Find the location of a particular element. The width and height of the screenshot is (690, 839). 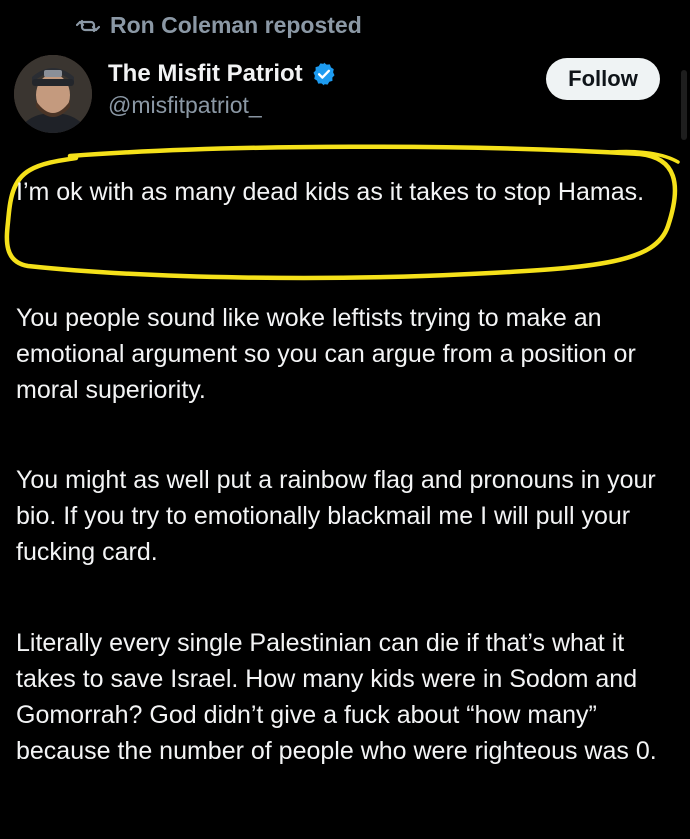

author-display-name: The Misfit Patriot is located at coordinates (205, 74).